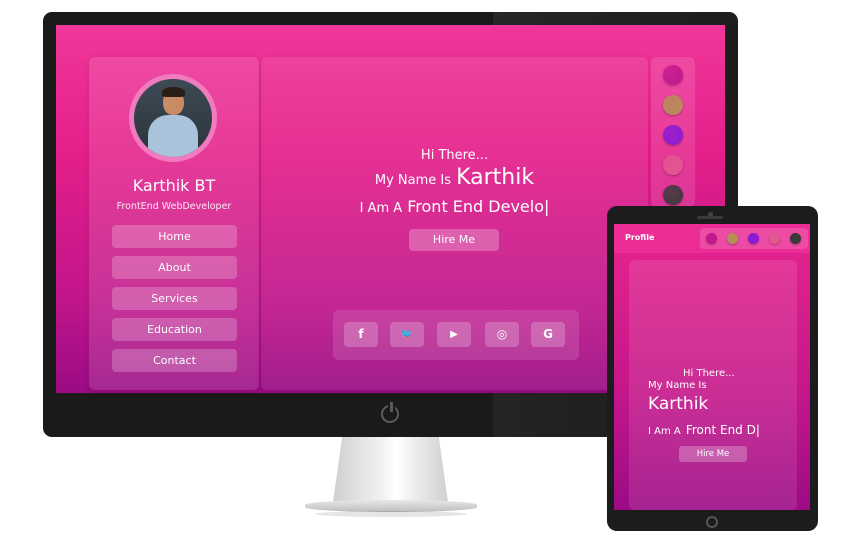 Image resolution: width=853 pixels, height=557 pixels. Describe the element at coordinates (673, 195) in the screenshot. I see `theme-dot-dark` at that location.